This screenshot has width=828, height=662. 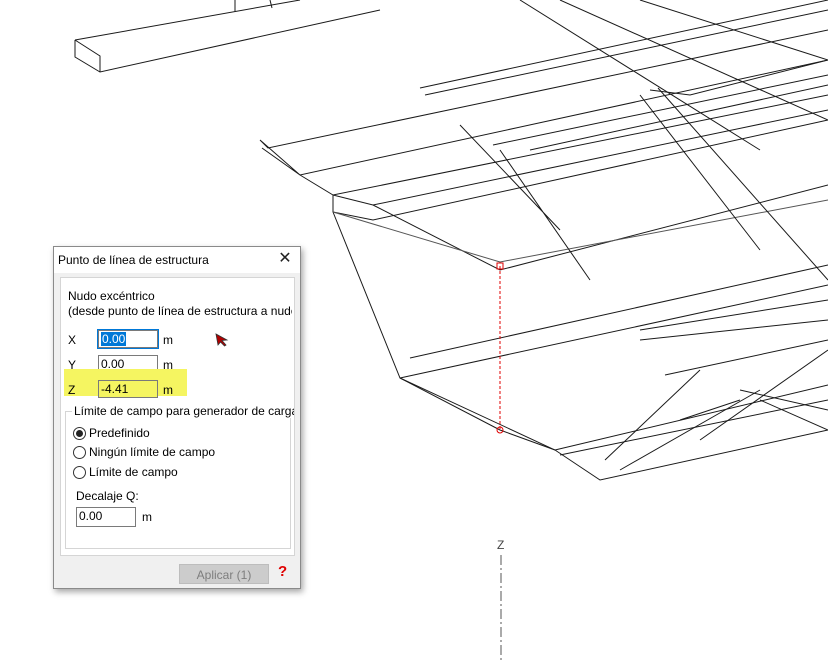 I want to click on section-title: Nudo excéntrico, so click(x=111, y=296).